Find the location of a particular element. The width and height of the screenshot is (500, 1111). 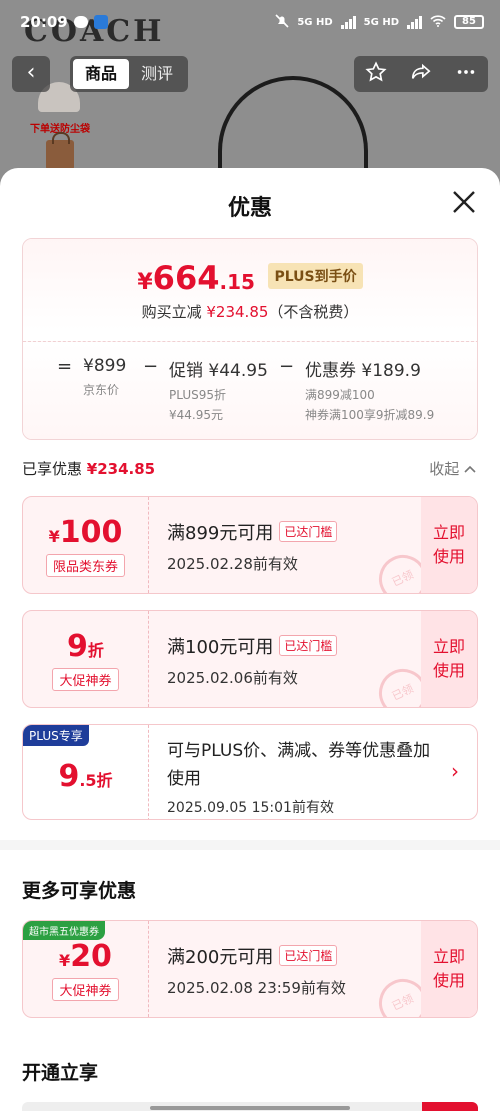

signal-1-label: 5G HD is located at coordinates (315, 22).